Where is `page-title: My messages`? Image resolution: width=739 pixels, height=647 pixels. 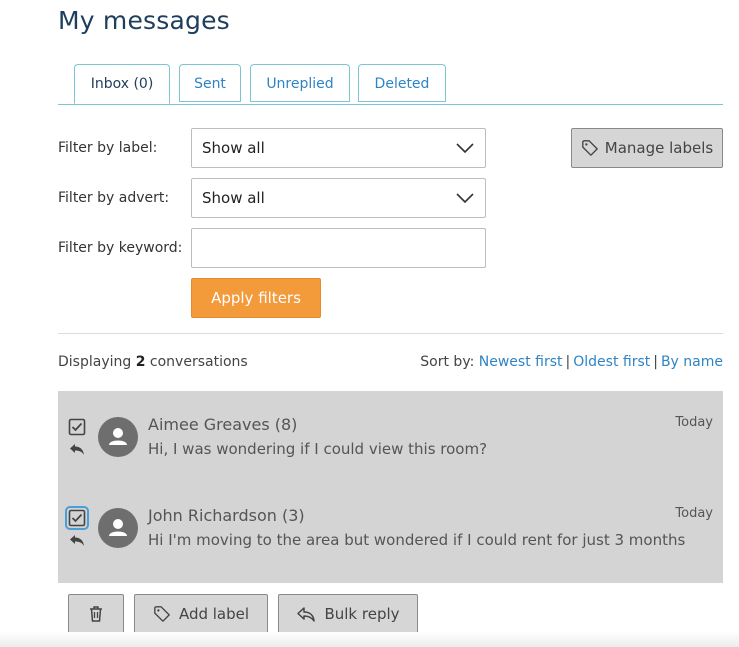
page-title: My messages is located at coordinates (144, 20).